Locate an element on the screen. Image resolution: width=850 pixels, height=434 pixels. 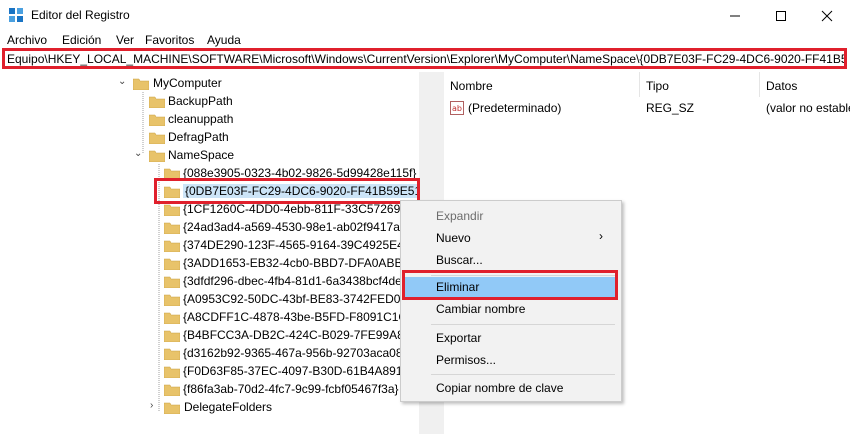
menu-item-nuevo: Nuevo › is located at coordinates (510, 239).